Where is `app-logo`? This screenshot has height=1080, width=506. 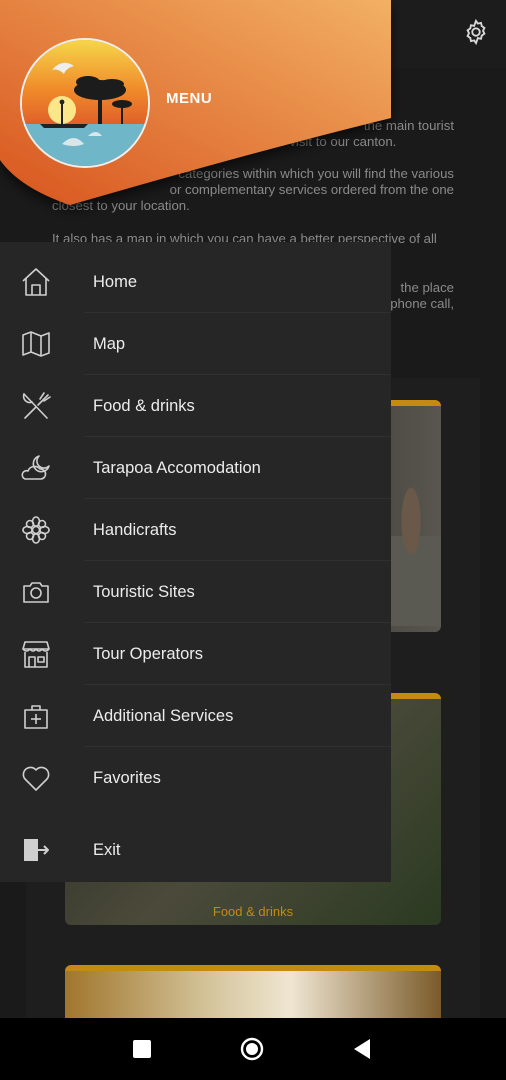 app-logo is located at coordinates (85, 103).